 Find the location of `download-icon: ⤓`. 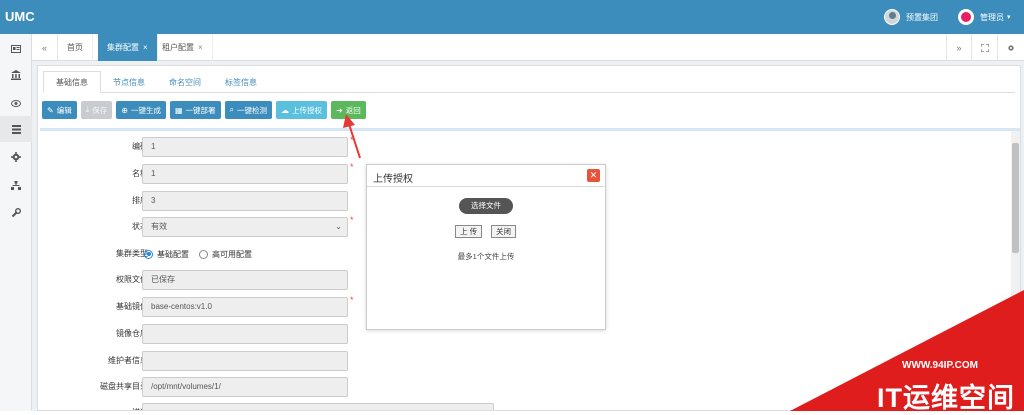

download-icon: ⤓ is located at coordinates (87, 109).